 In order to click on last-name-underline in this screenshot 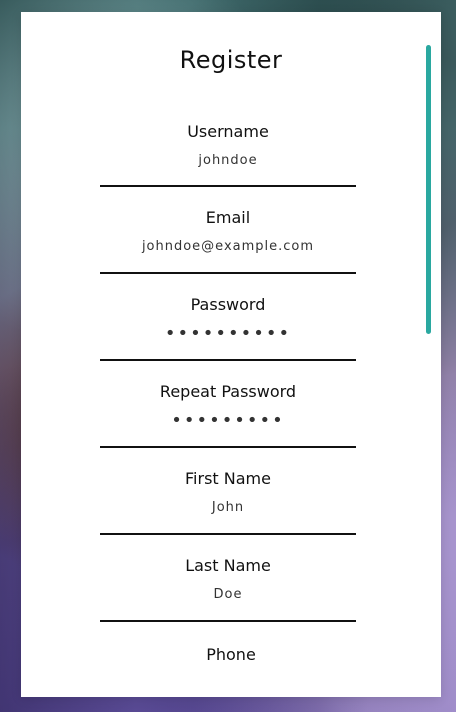, I will do `click(228, 621)`.